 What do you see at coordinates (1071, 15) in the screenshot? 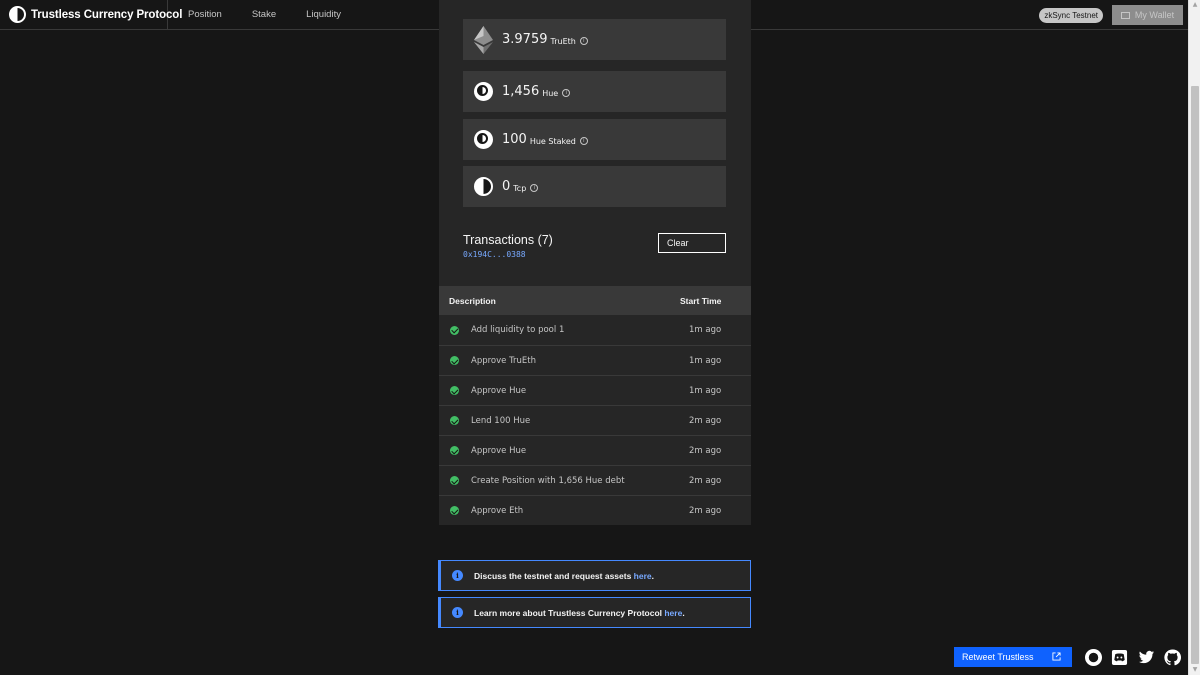
I see `network-badge: zkSync Testnet` at bounding box center [1071, 15].